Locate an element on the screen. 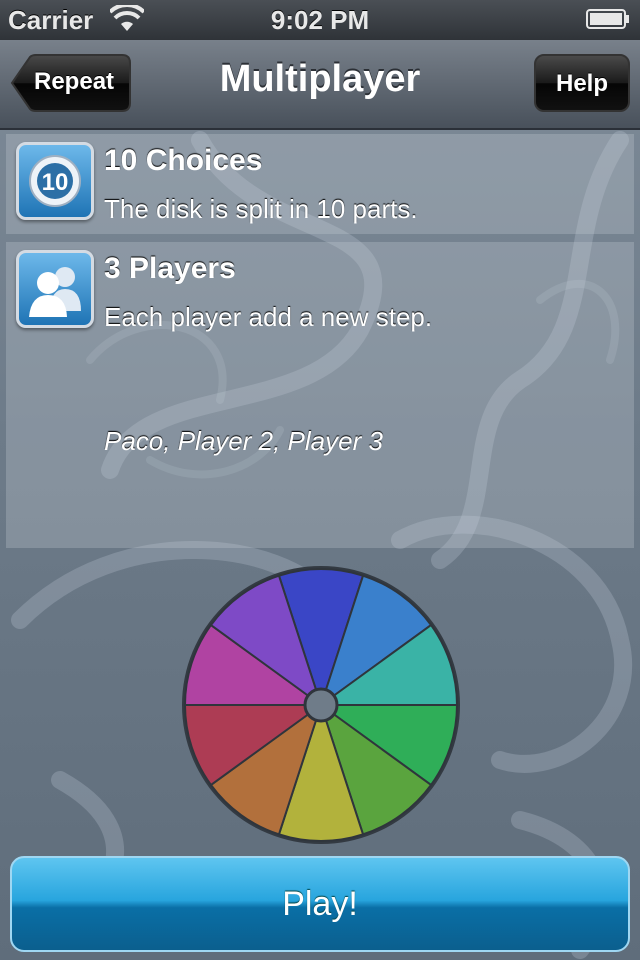 The height and width of the screenshot is (960, 640). player-names: Paco, Player 2, Player 3 is located at coordinates (243, 441).